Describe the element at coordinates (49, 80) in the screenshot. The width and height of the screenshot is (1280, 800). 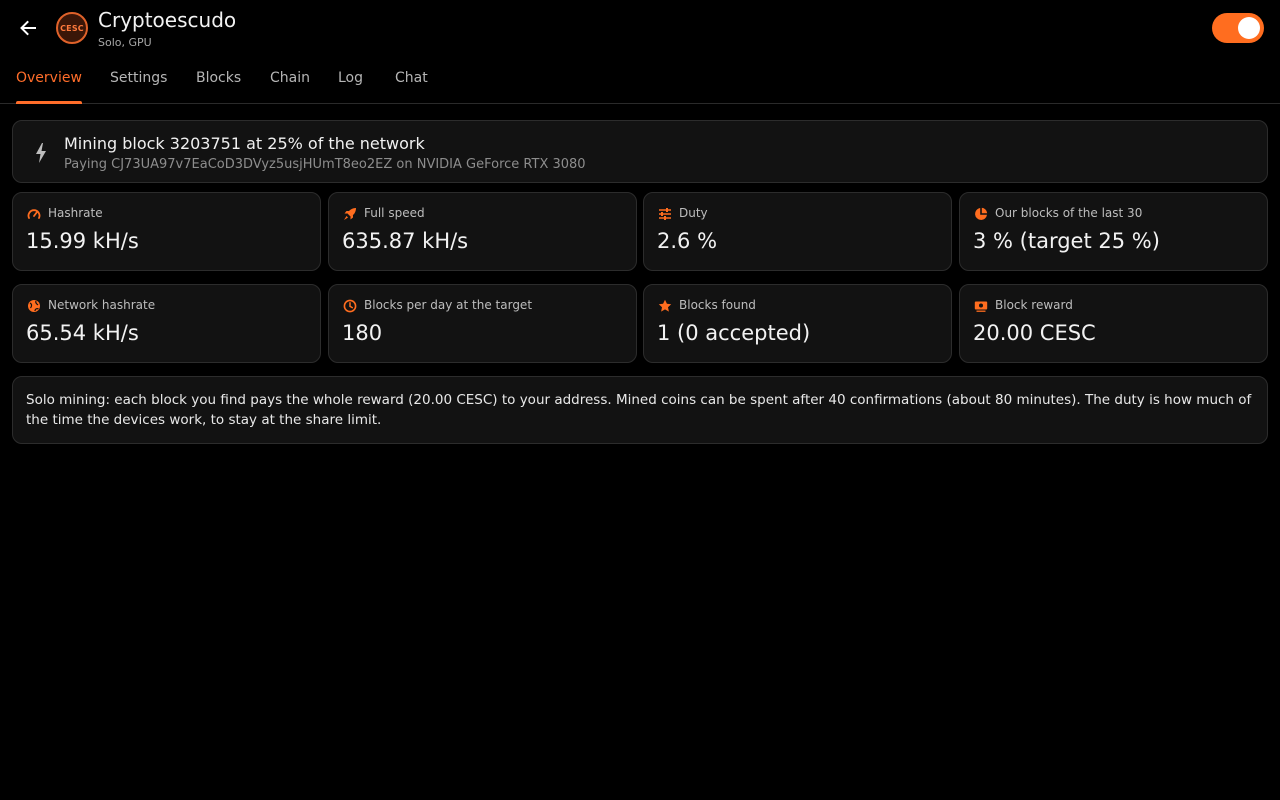
I see `tab-overview: Overview` at that location.